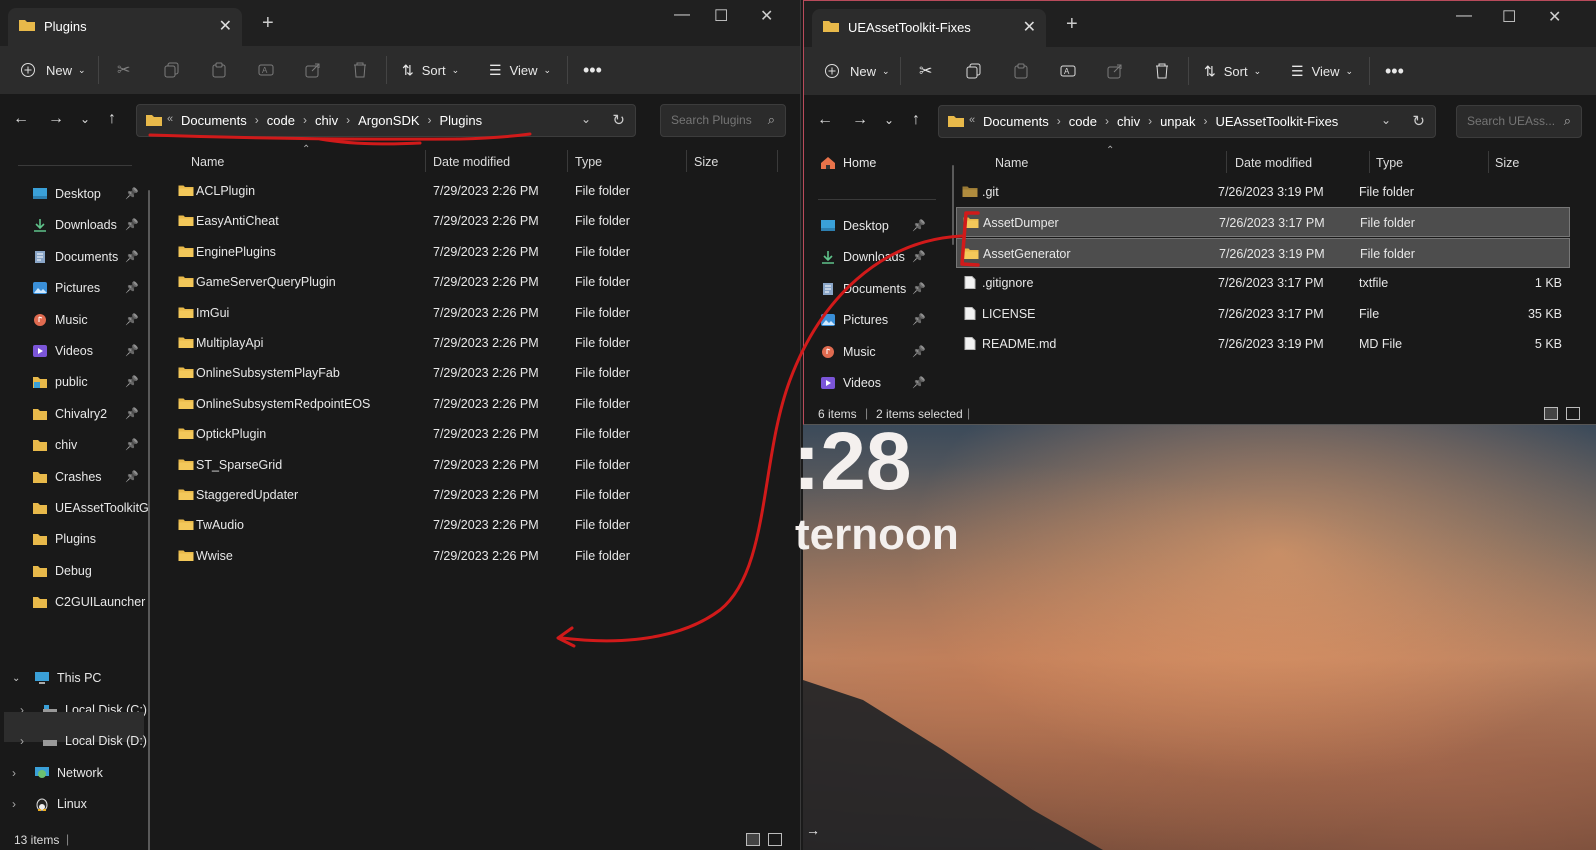 This screenshot has height=850, width=1596. What do you see at coordinates (1263, 192) in the screenshot?
I see `file-row: .git 7/26/2023 3:19 PM File folder` at bounding box center [1263, 192].